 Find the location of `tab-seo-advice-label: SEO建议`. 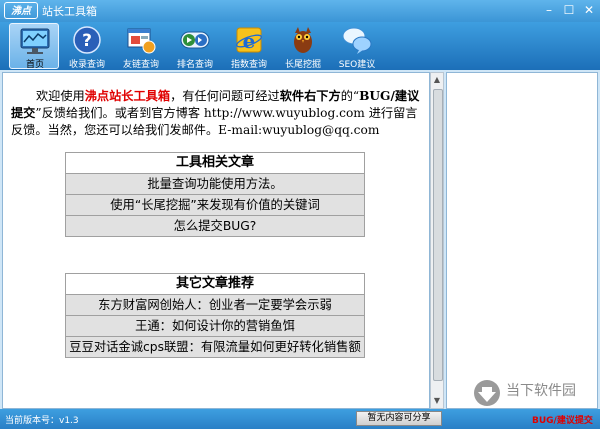

tab-seo-advice-label: SEO建议 is located at coordinates (357, 65).